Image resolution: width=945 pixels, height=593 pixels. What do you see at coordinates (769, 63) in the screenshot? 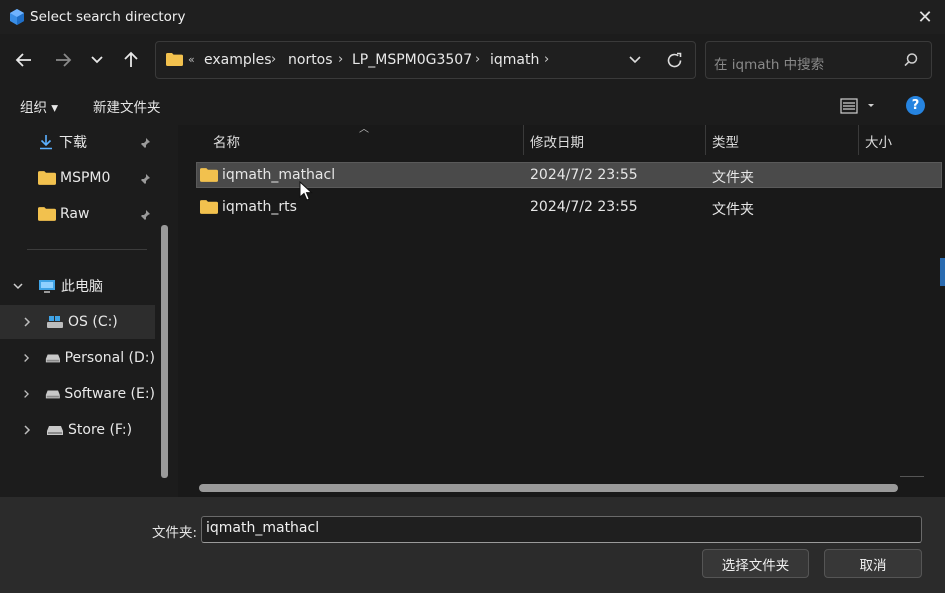
I see `search-input: 在 iqmath 中搜索` at bounding box center [769, 63].